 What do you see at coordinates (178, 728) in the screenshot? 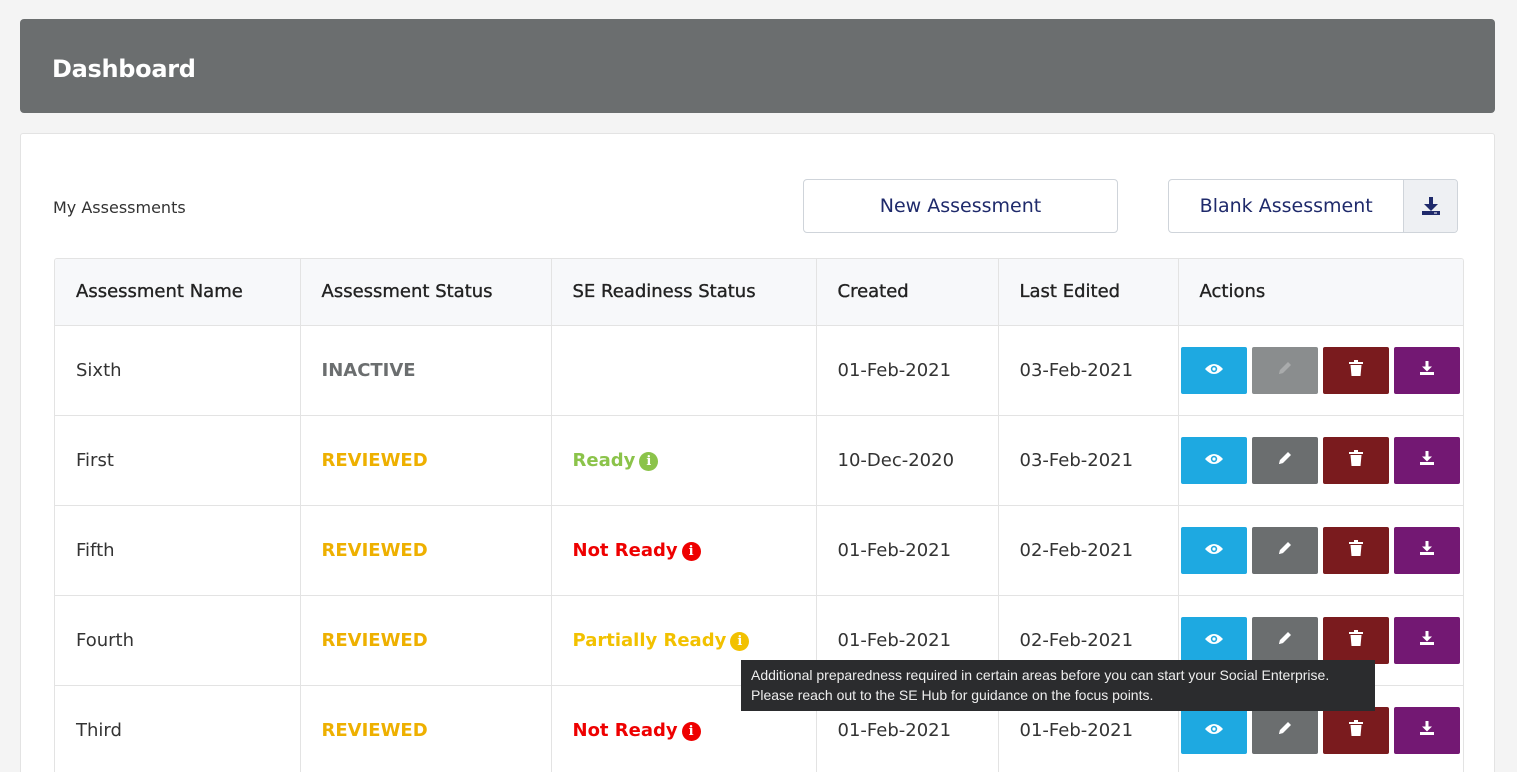
I see `assessment-name: Third` at bounding box center [178, 728].